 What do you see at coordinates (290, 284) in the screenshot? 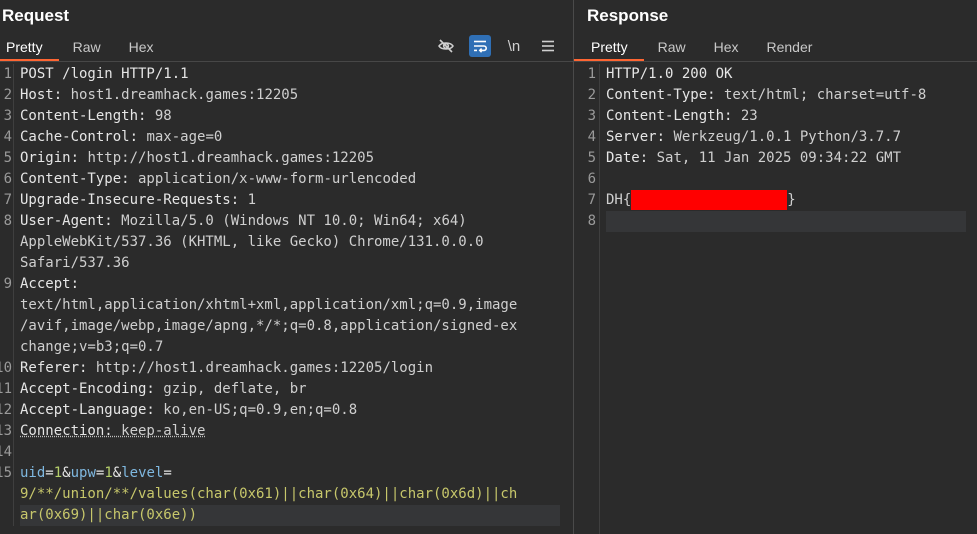
I see `request-line: Accept:` at bounding box center [290, 284].